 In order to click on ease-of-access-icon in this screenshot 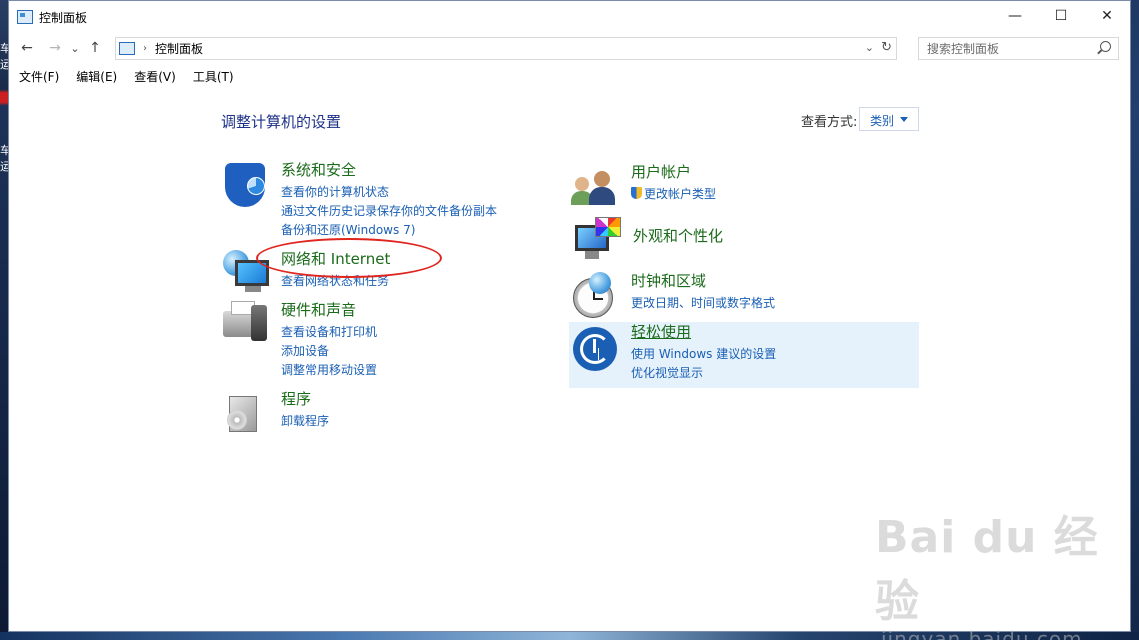, I will do `click(596, 348)`.